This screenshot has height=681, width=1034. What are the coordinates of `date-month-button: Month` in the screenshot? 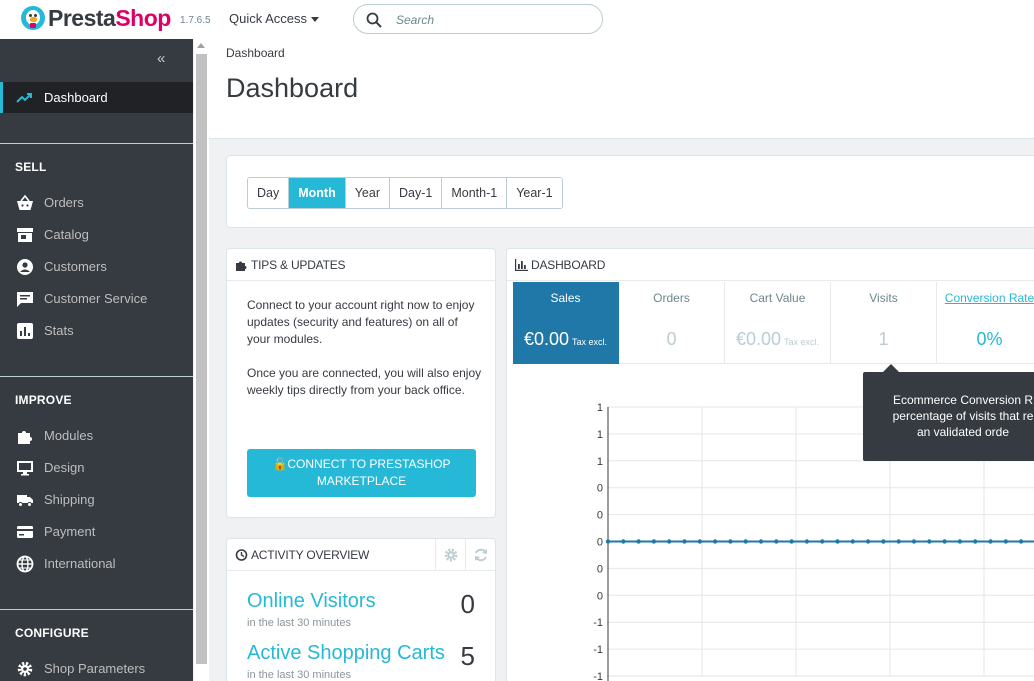 It's located at (317, 193).